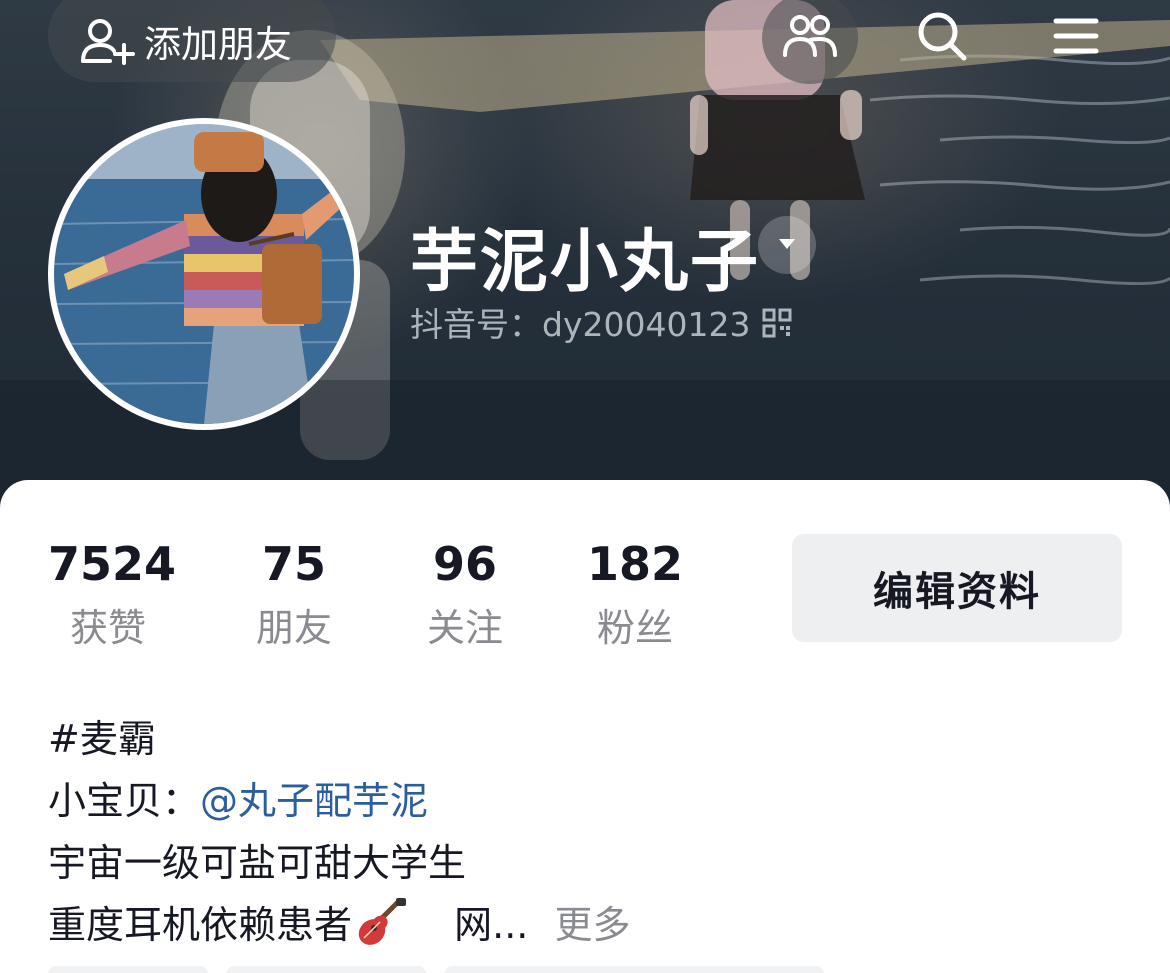  I want to click on add-friend-button: 添加朋友, so click(192, 41).